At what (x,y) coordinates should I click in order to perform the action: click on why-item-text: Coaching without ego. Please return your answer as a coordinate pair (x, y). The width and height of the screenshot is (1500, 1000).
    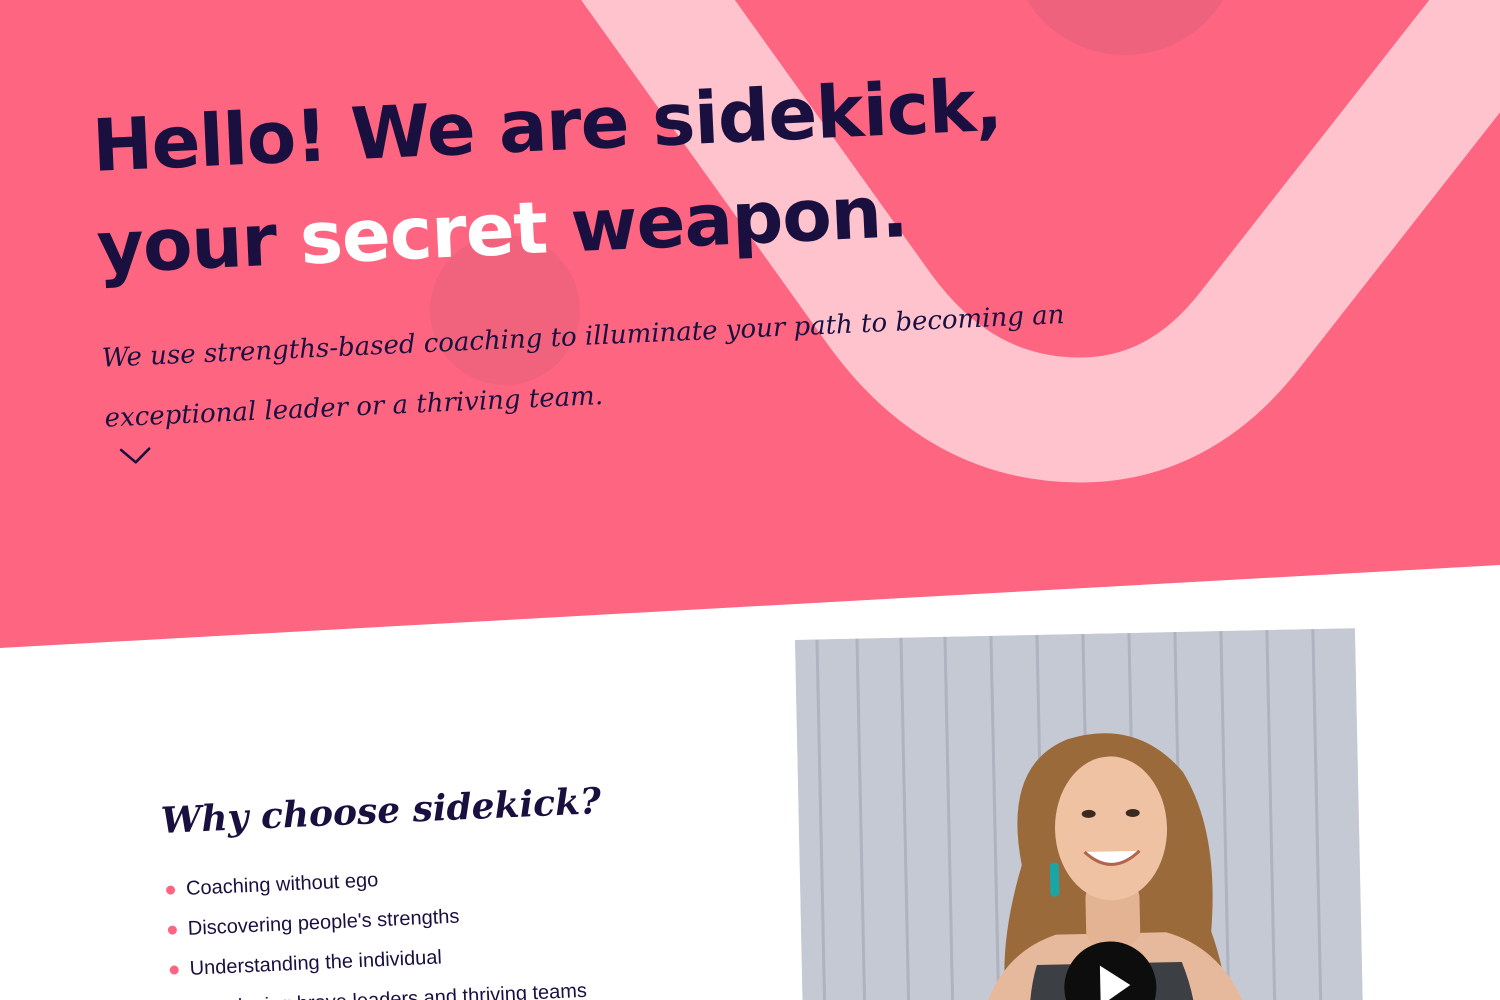
    Looking at the image, I should click on (282, 884).